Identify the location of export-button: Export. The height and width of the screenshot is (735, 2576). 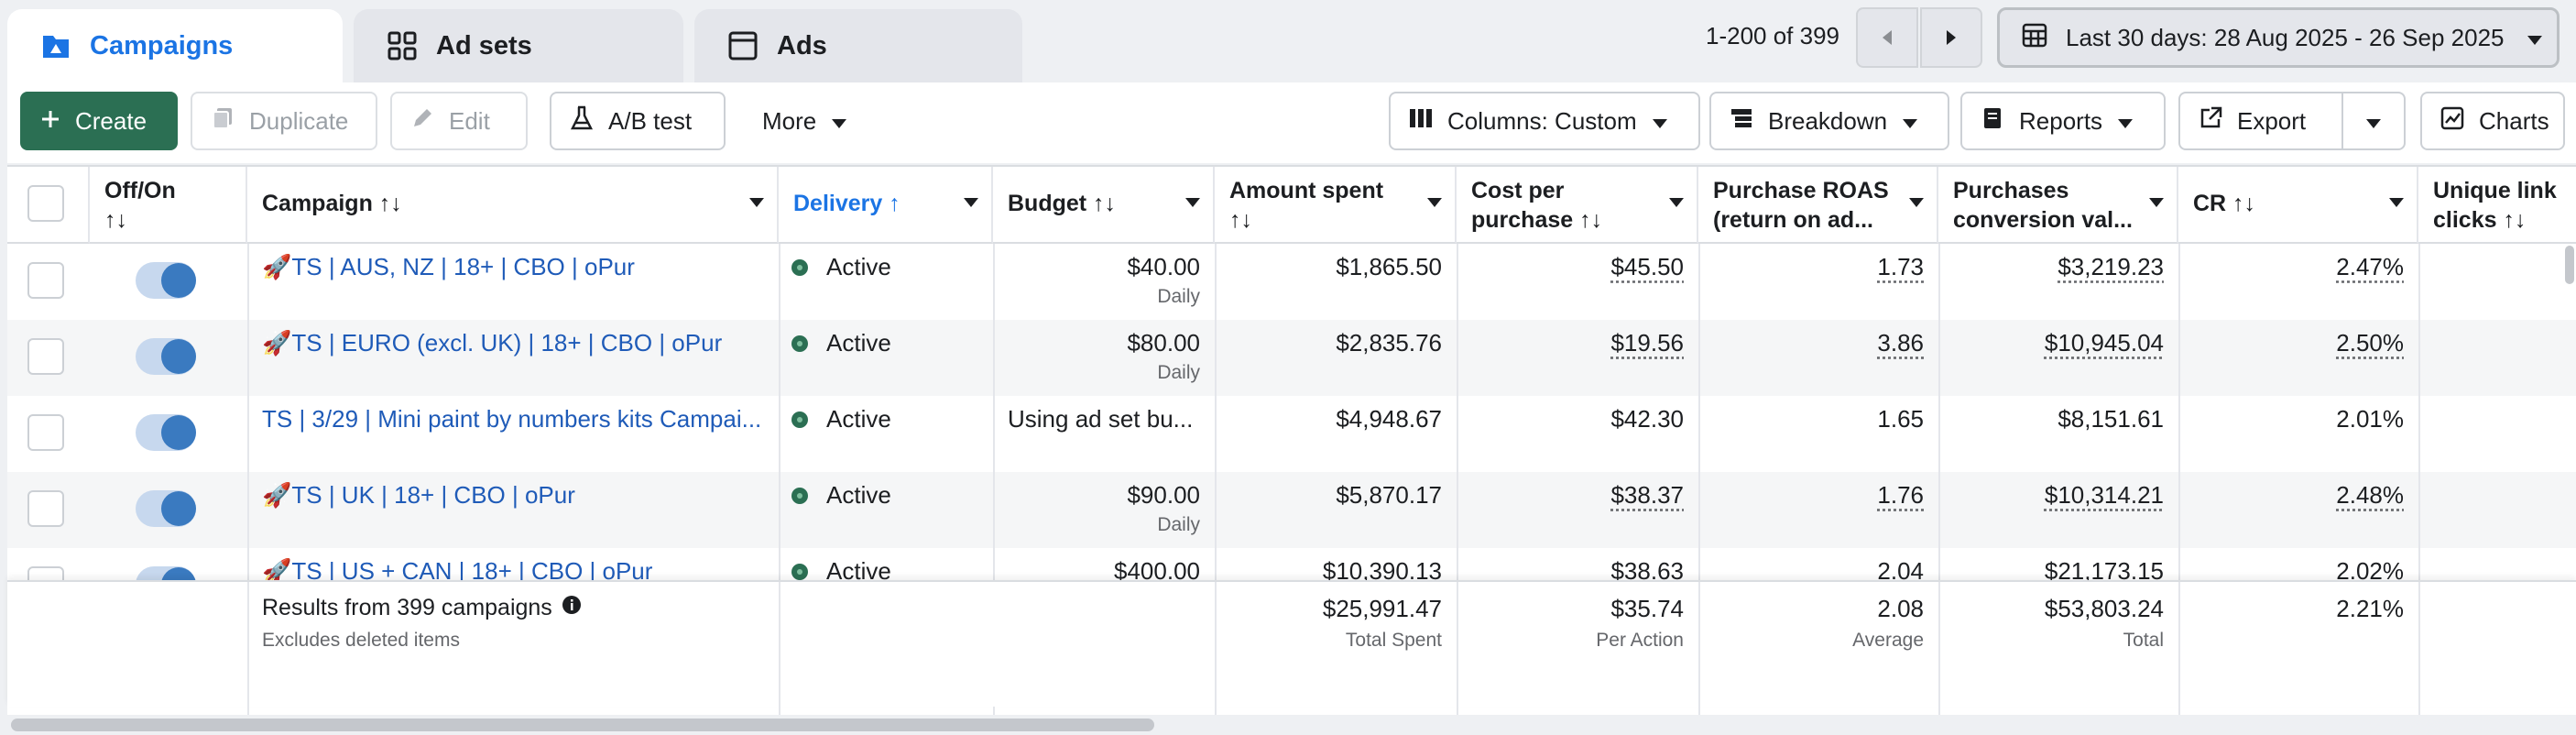
(2261, 121).